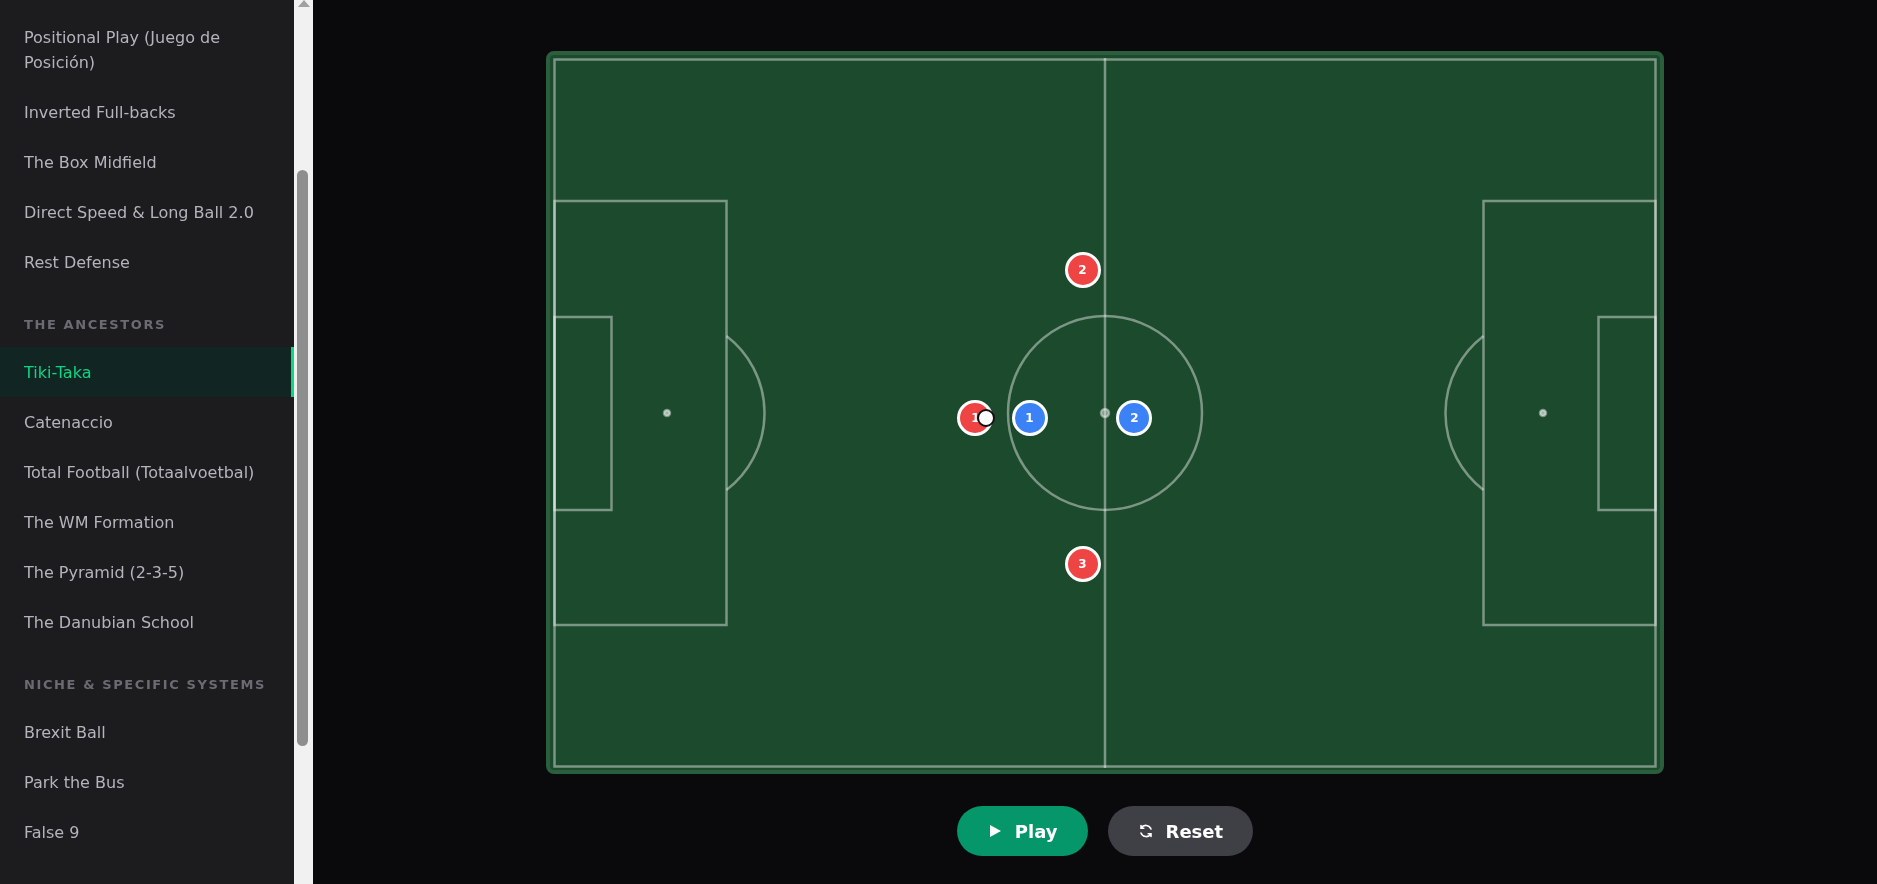 This screenshot has height=884, width=1877. What do you see at coordinates (147, 262) in the screenshot?
I see `sidebar-item: Rest Defense` at bounding box center [147, 262].